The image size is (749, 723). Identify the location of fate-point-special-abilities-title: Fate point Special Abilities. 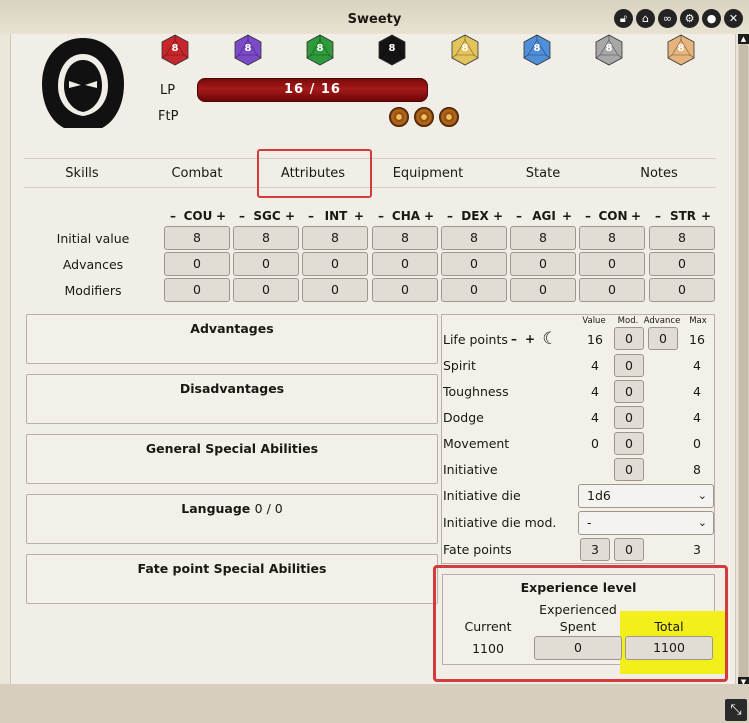
(232, 568).